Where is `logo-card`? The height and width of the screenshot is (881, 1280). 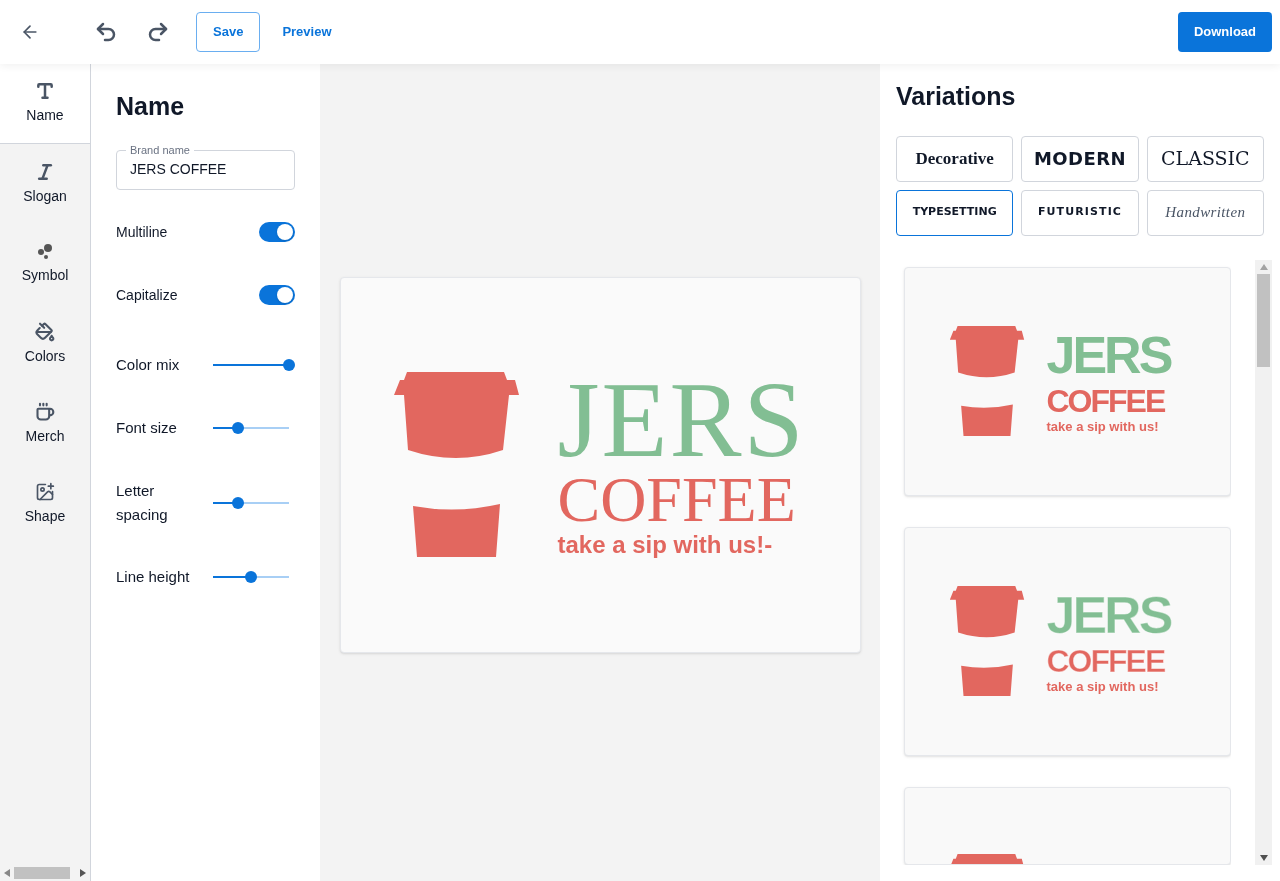 logo-card is located at coordinates (1067, 825).